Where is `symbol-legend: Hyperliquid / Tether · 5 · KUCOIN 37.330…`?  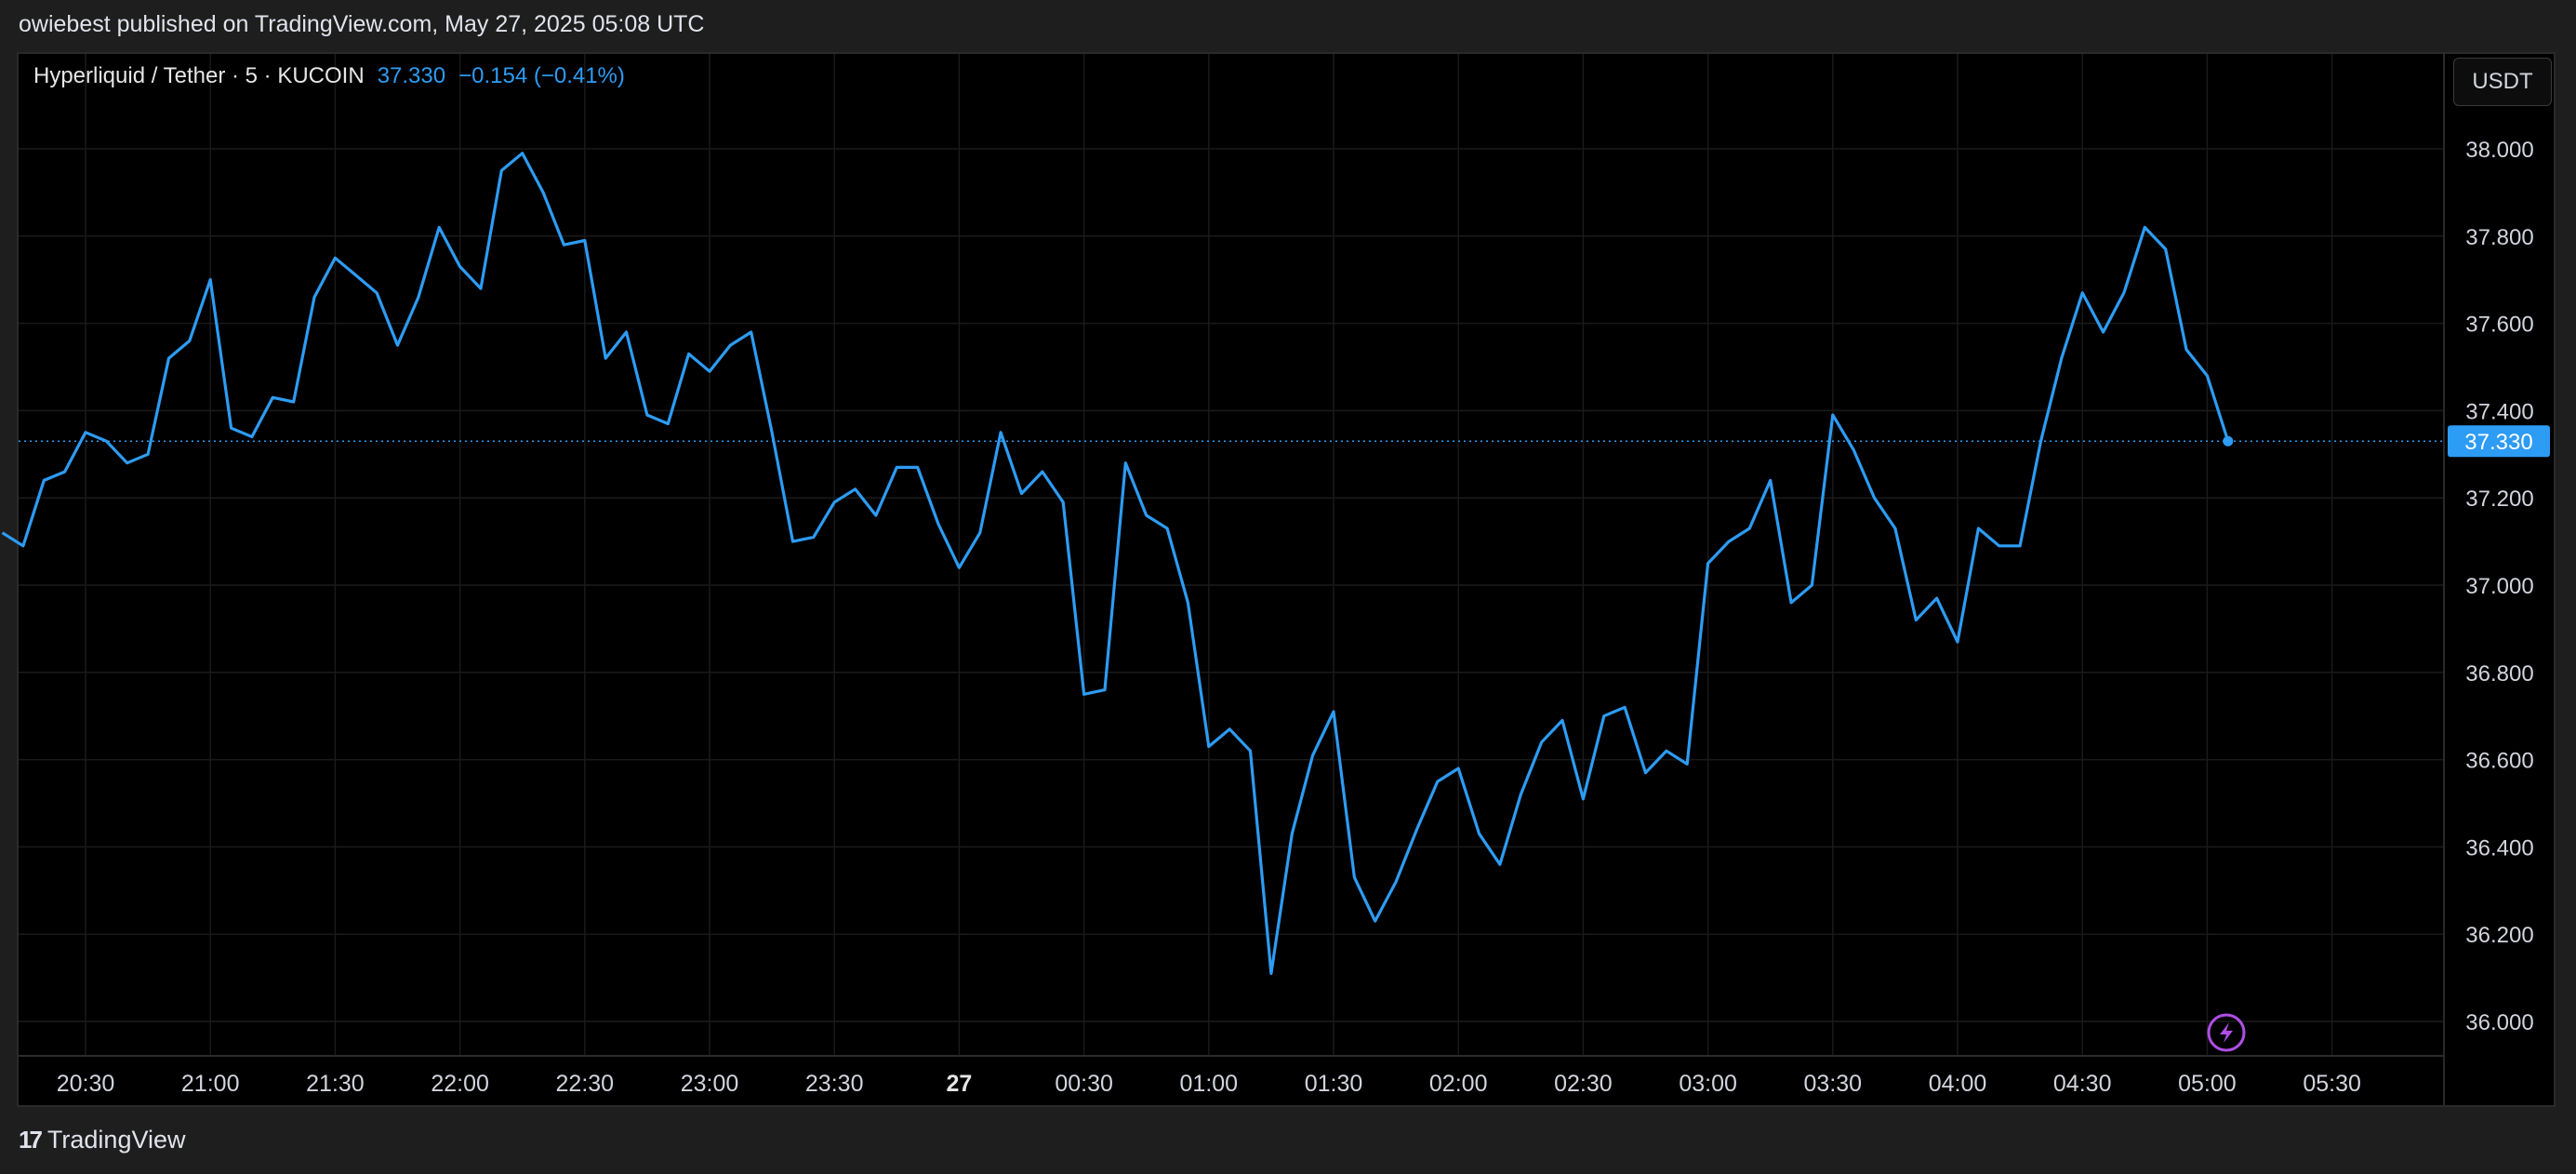 symbol-legend: Hyperliquid / Tether · 5 · KUCOIN 37.330… is located at coordinates (329, 76).